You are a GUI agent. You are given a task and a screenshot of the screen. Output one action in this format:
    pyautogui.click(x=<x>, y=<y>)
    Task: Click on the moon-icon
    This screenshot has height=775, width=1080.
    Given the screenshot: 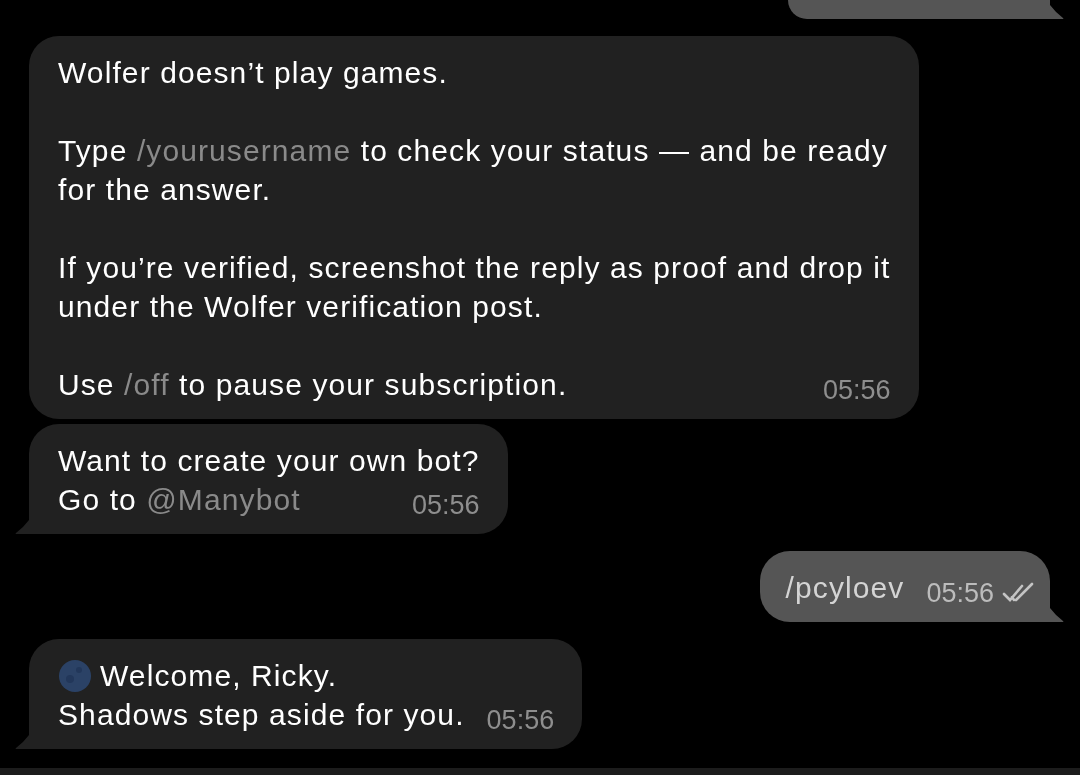 What is the action you would take?
    pyautogui.click(x=75, y=675)
    